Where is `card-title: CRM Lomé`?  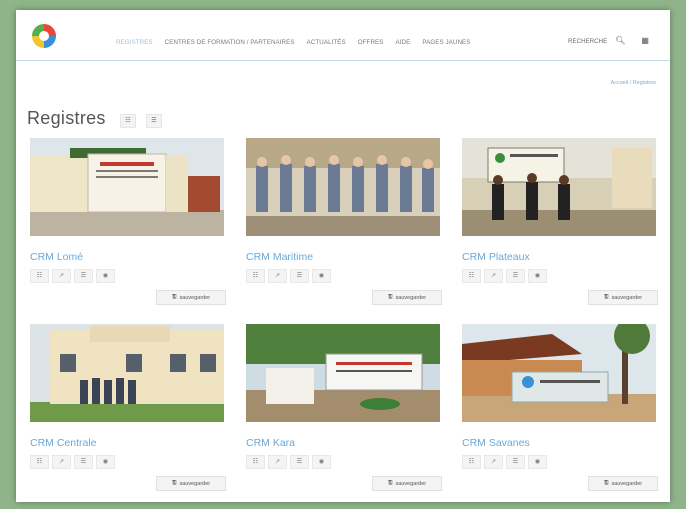
card-title: CRM Lomé is located at coordinates (128, 257).